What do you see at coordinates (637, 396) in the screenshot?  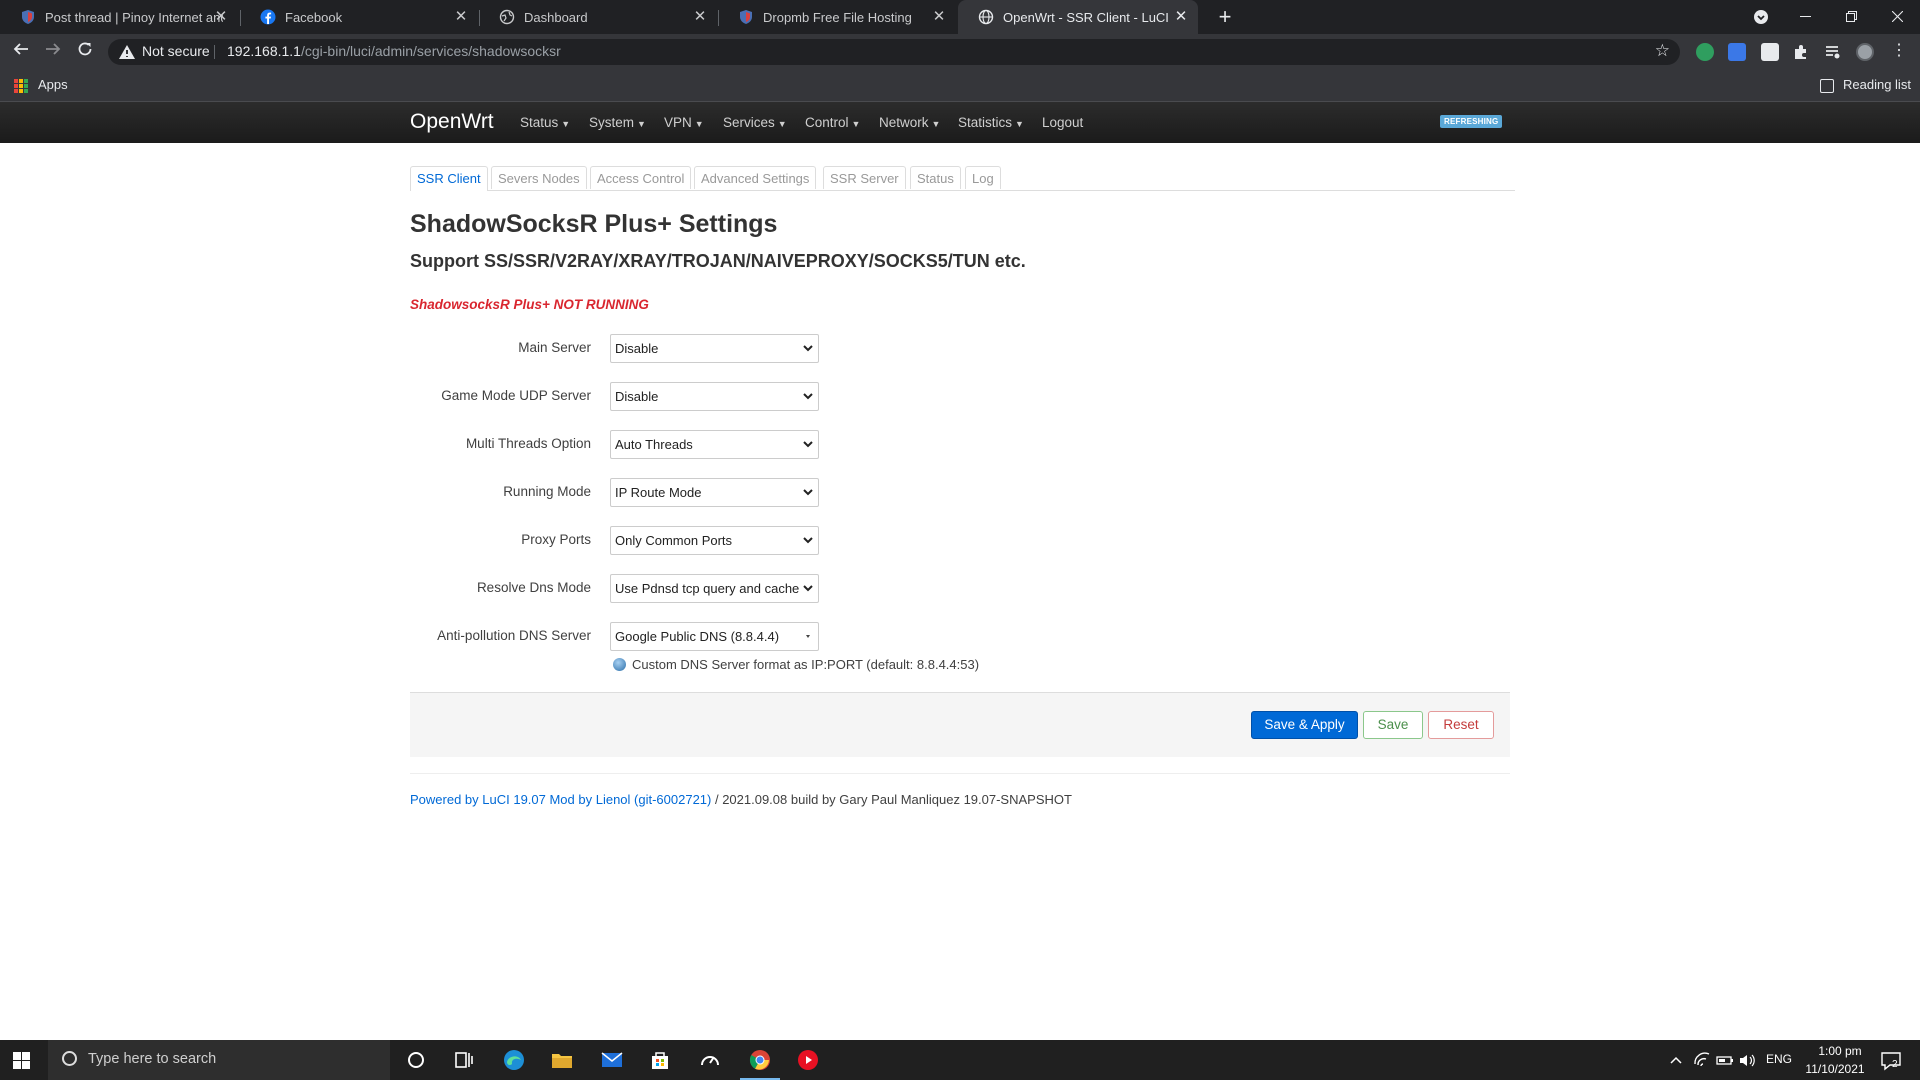 I see `select-value: Disable` at bounding box center [637, 396].